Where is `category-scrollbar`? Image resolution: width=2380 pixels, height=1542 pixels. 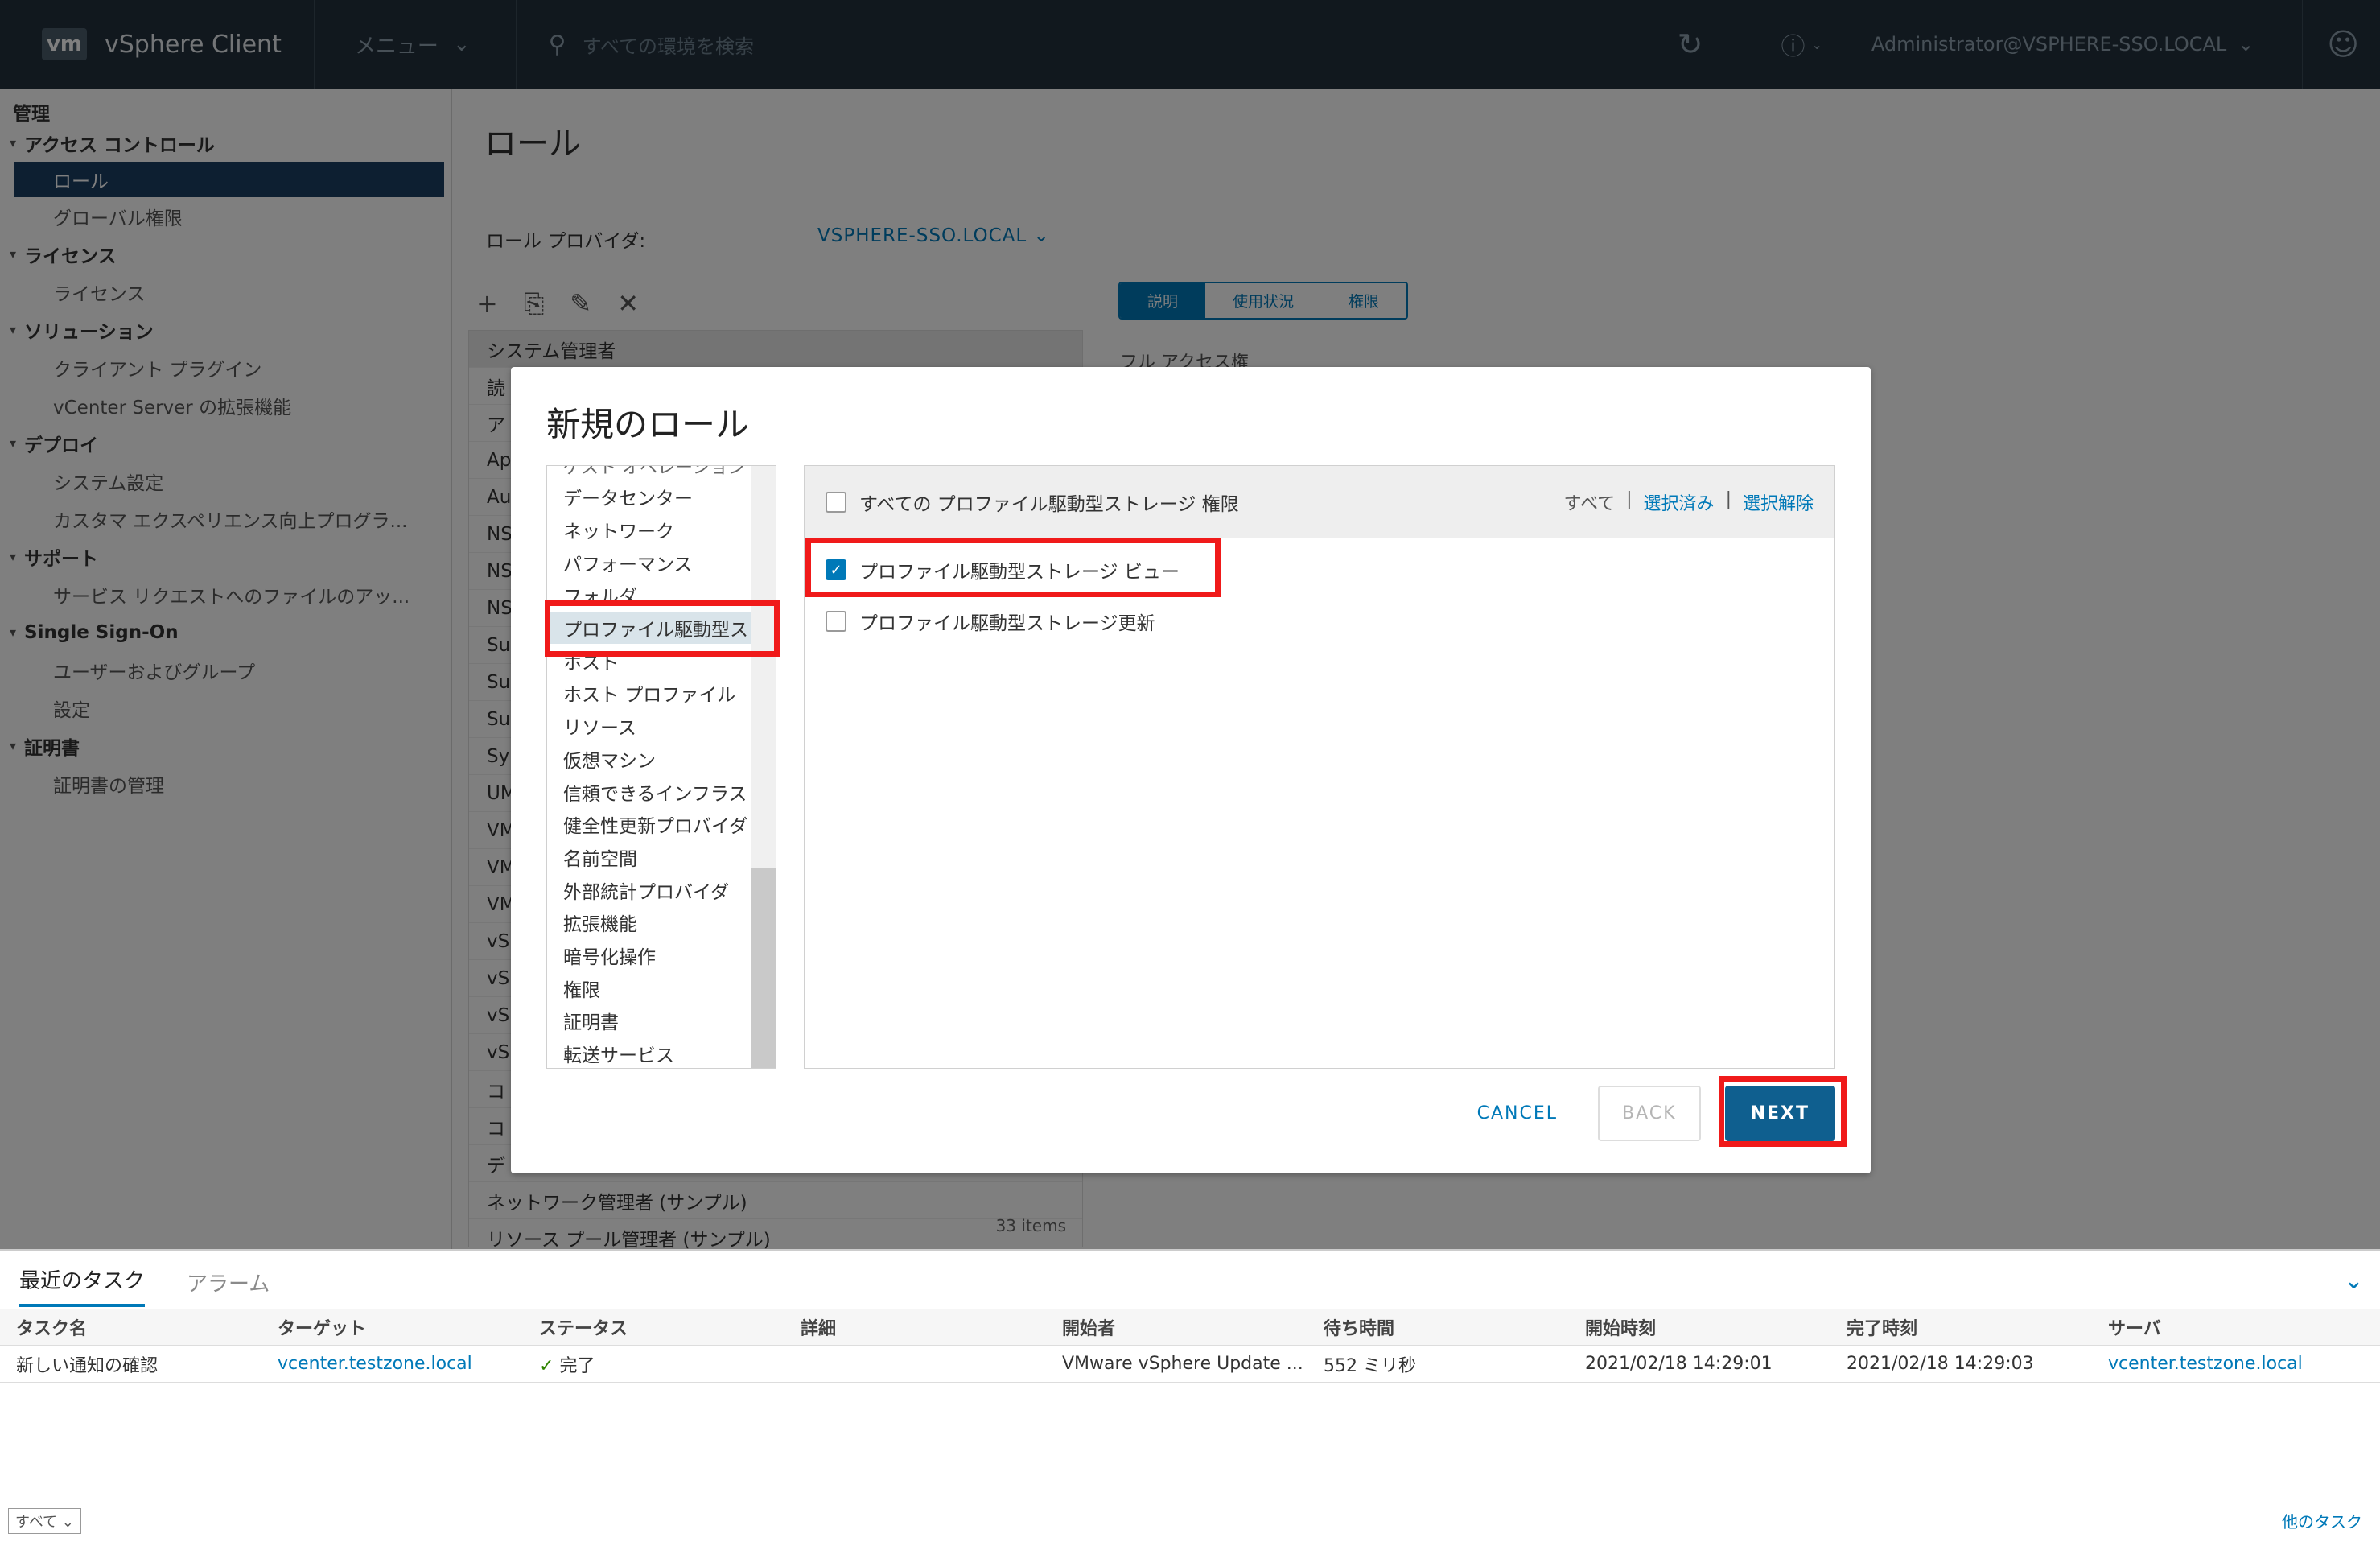
category-scrollbar is located at coordinates (763, 767).